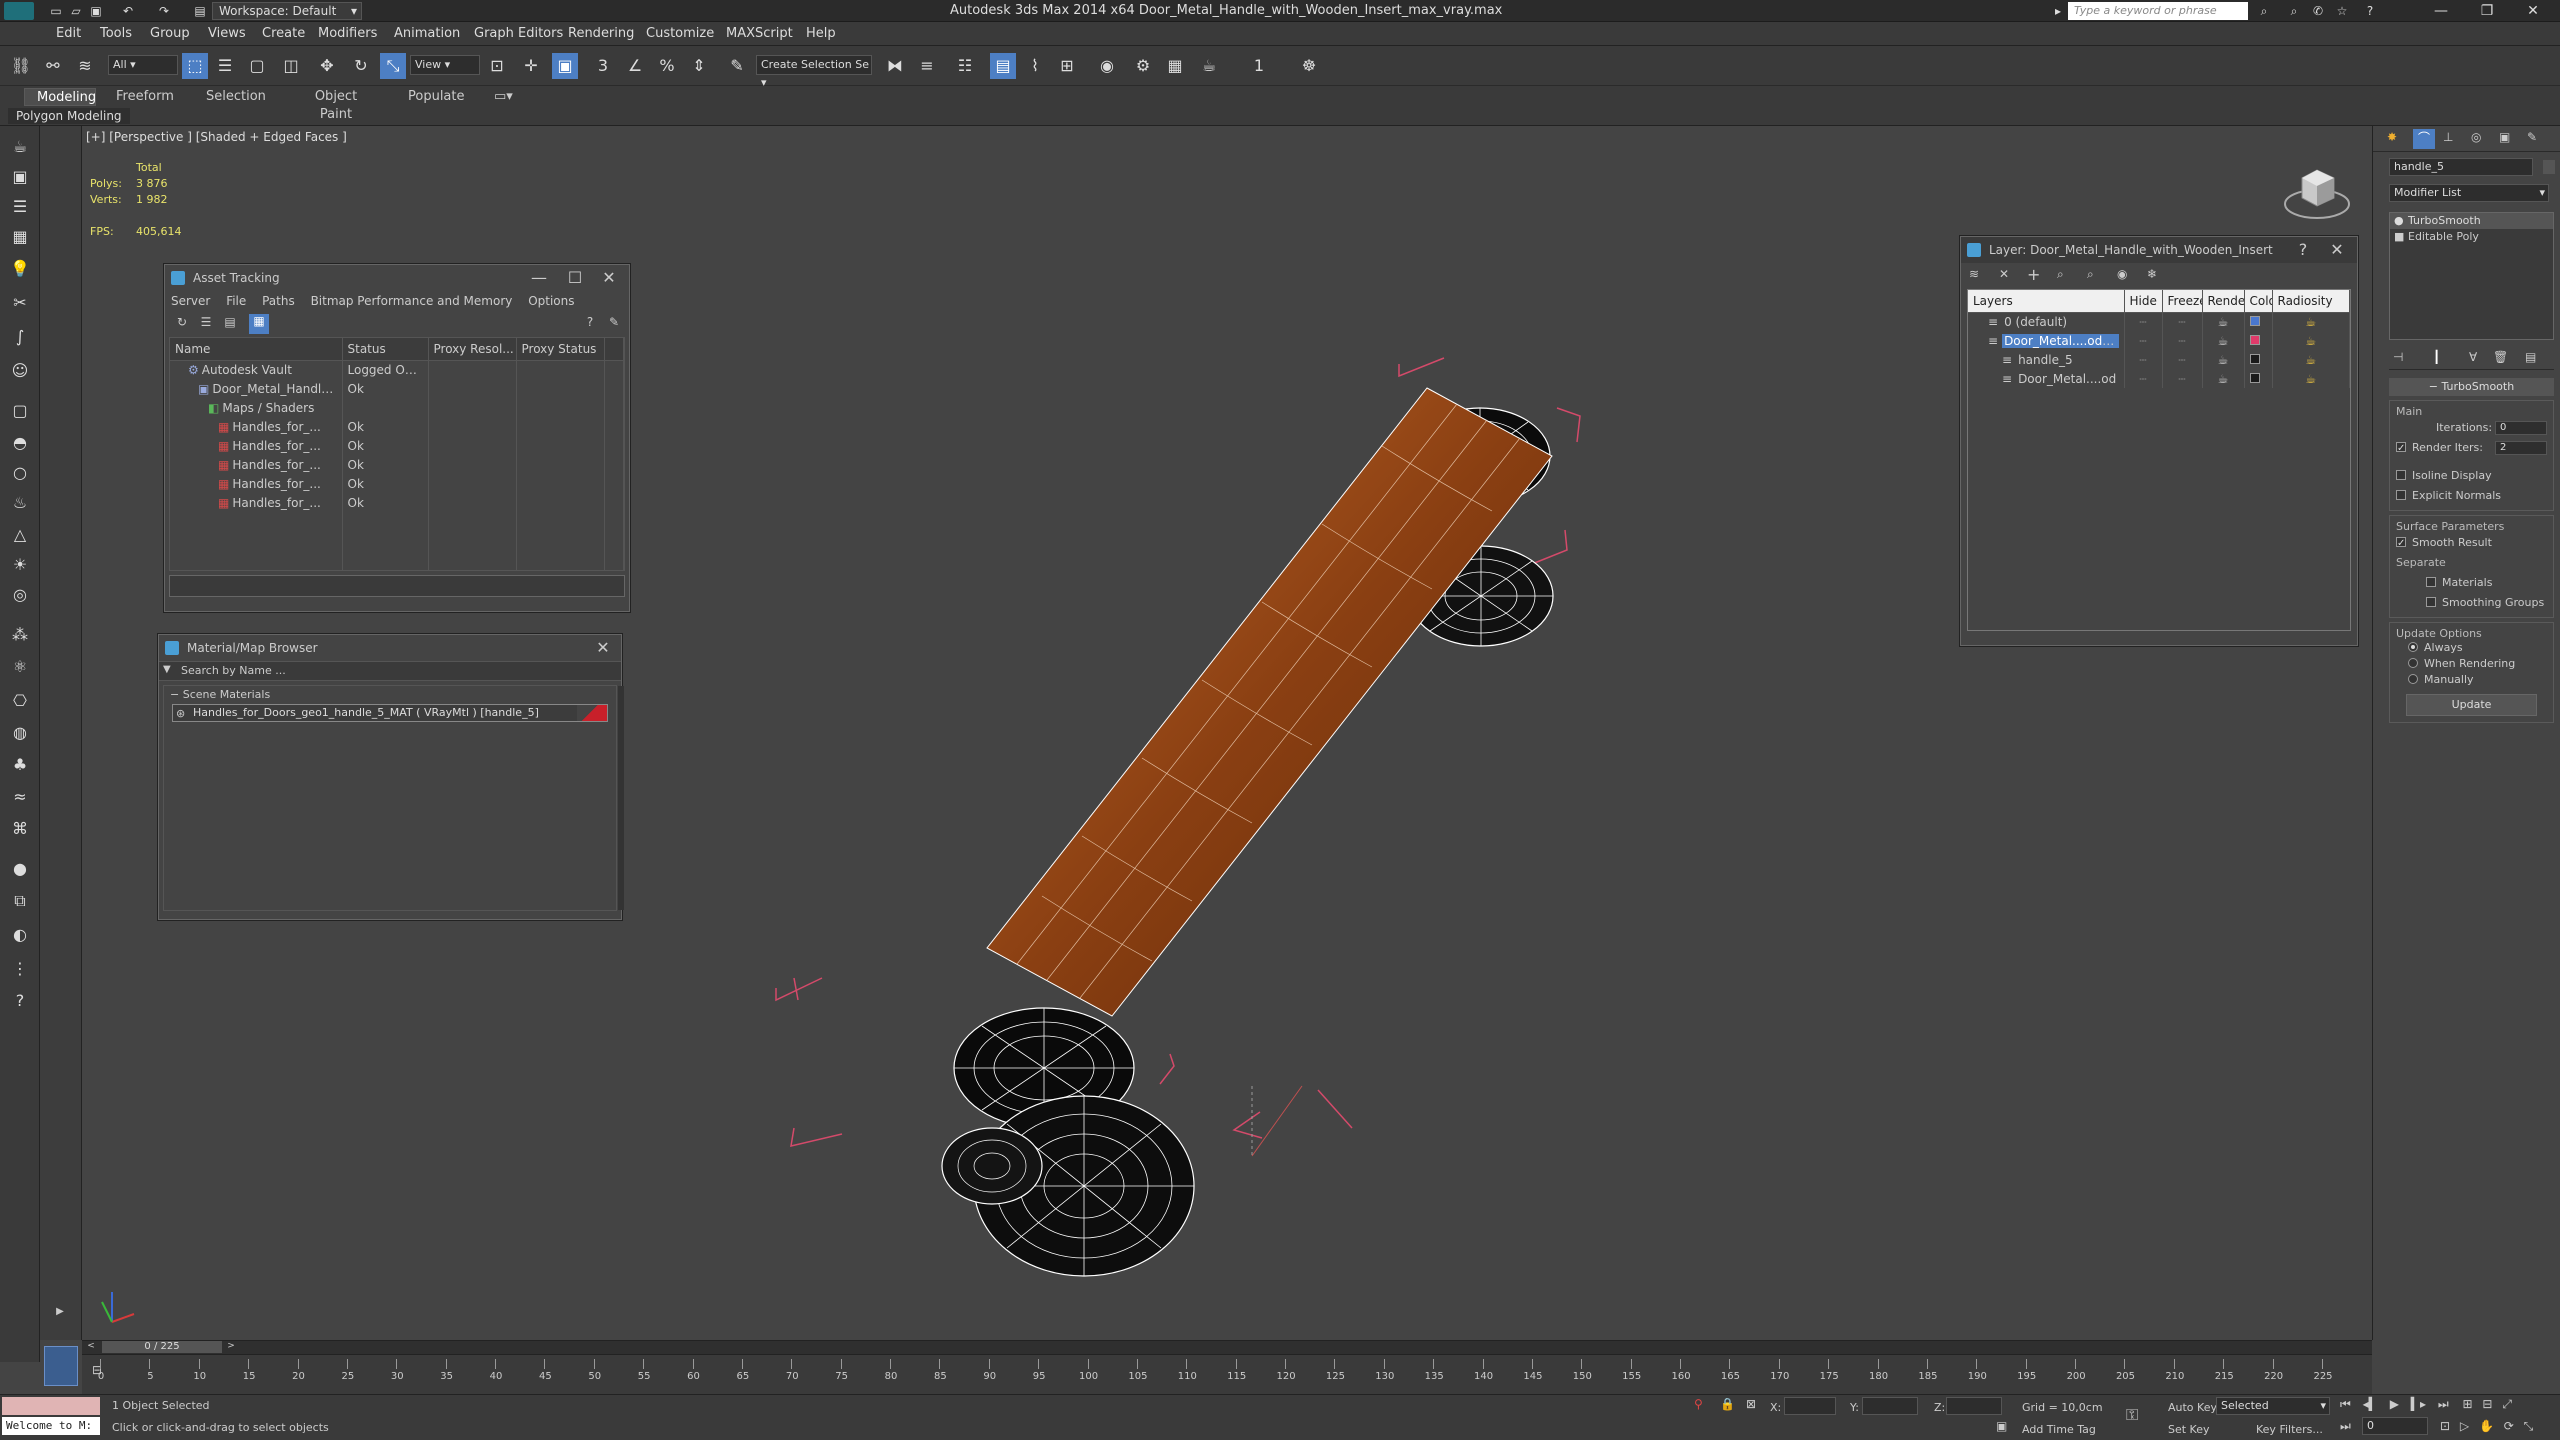 The width and height of the screenshot is (2560, 1440). Describe the element at coordinates (256, 349) in the screenshot. I see `col-name: Name` at that location.